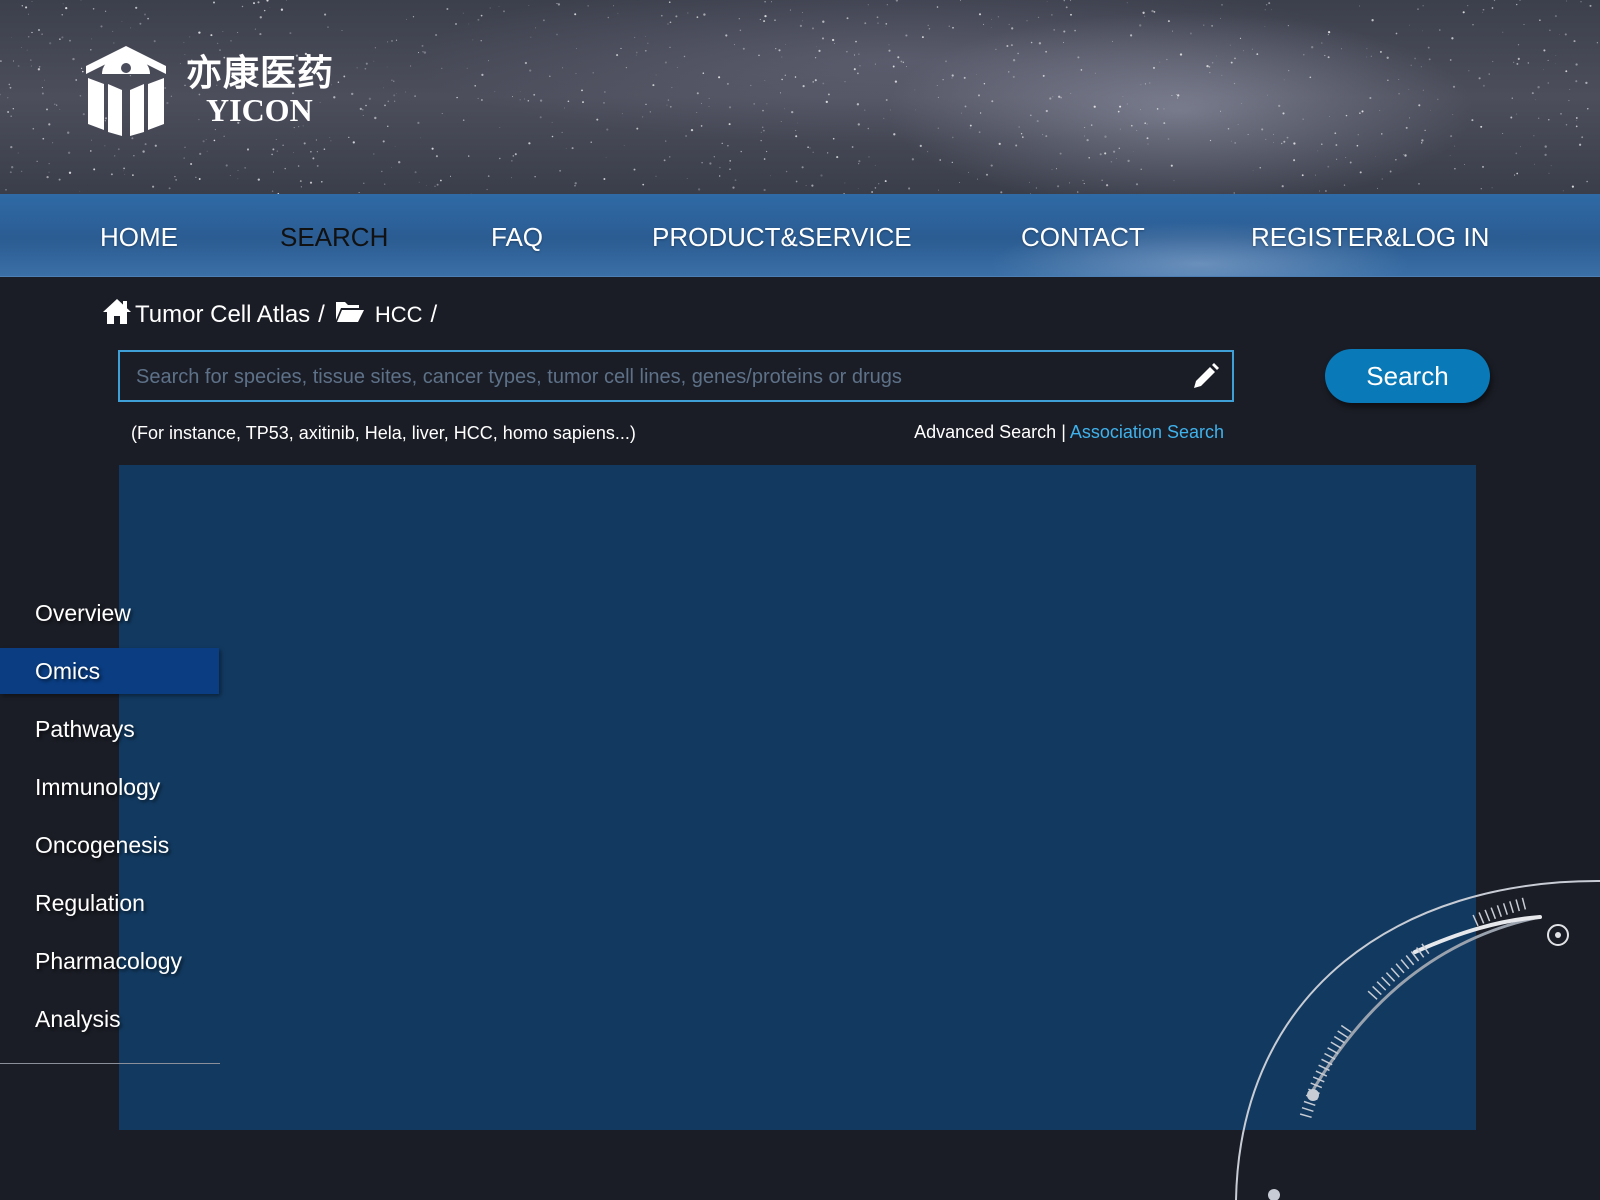  What do you see at coordinates (782, 237) in the screenshot?
I see `nav-product-service: PRODUCT&SERVICE` at bounding box center [782, 237].